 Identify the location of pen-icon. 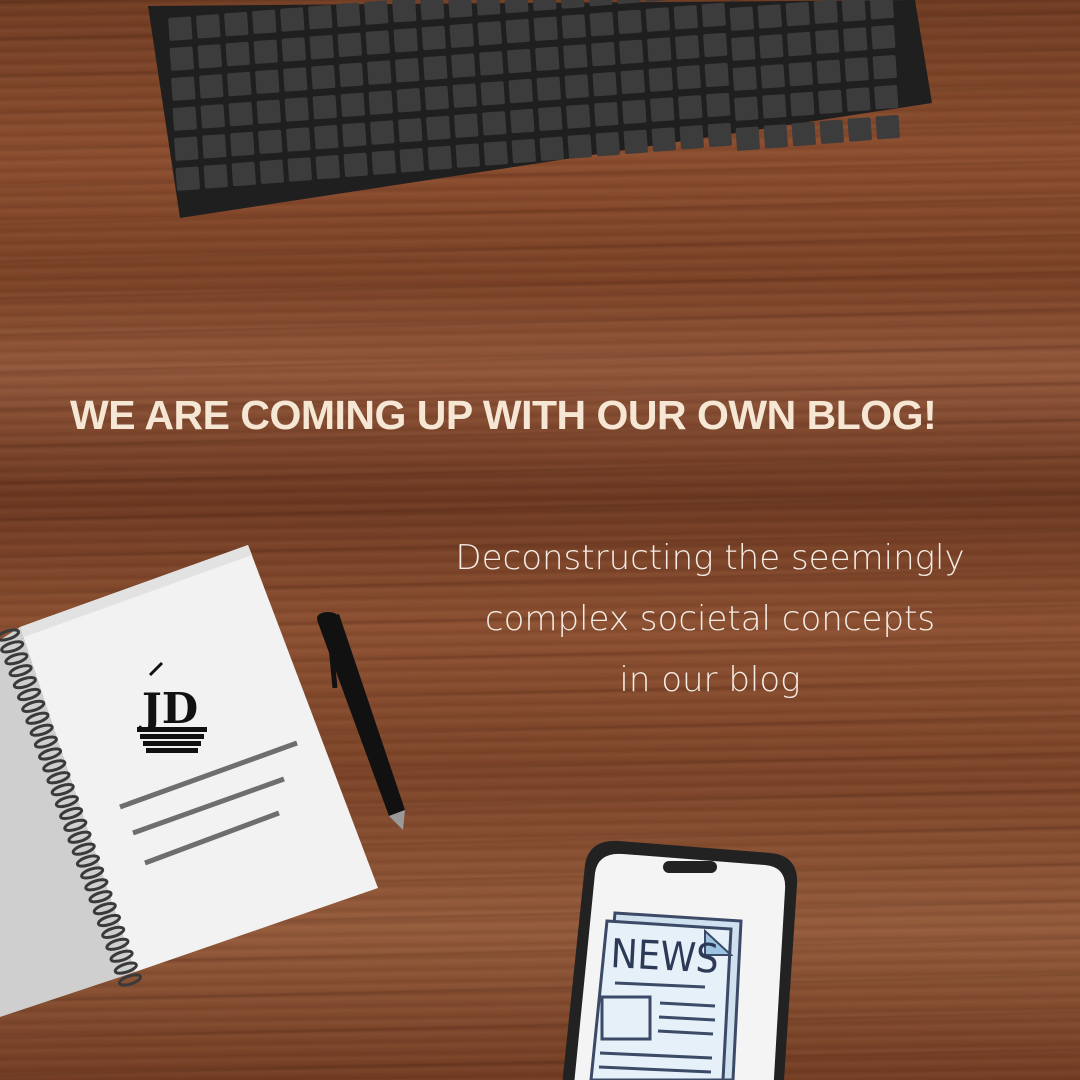
(361, 721).